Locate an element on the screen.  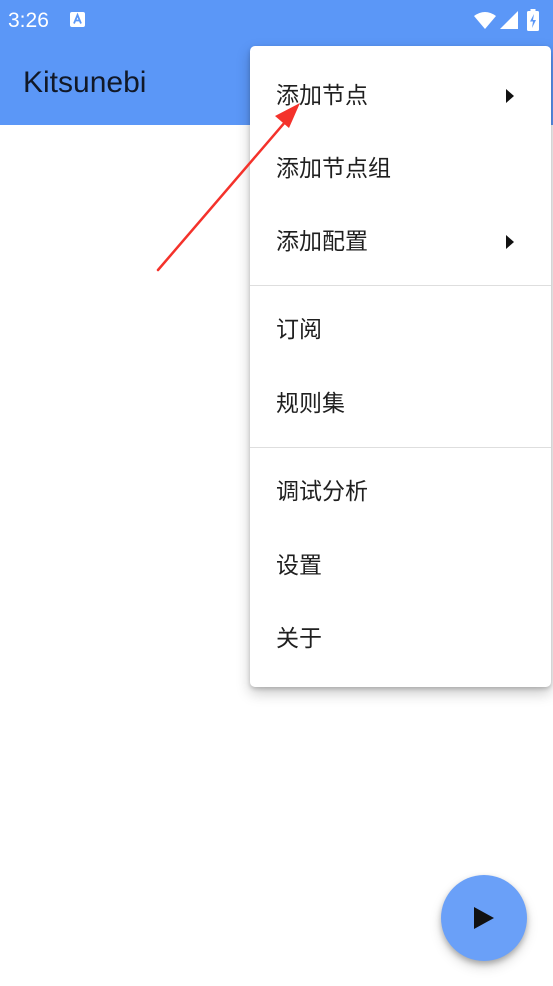
menu-item-add-config: 添加配置 is located at coordinates (400, 242).